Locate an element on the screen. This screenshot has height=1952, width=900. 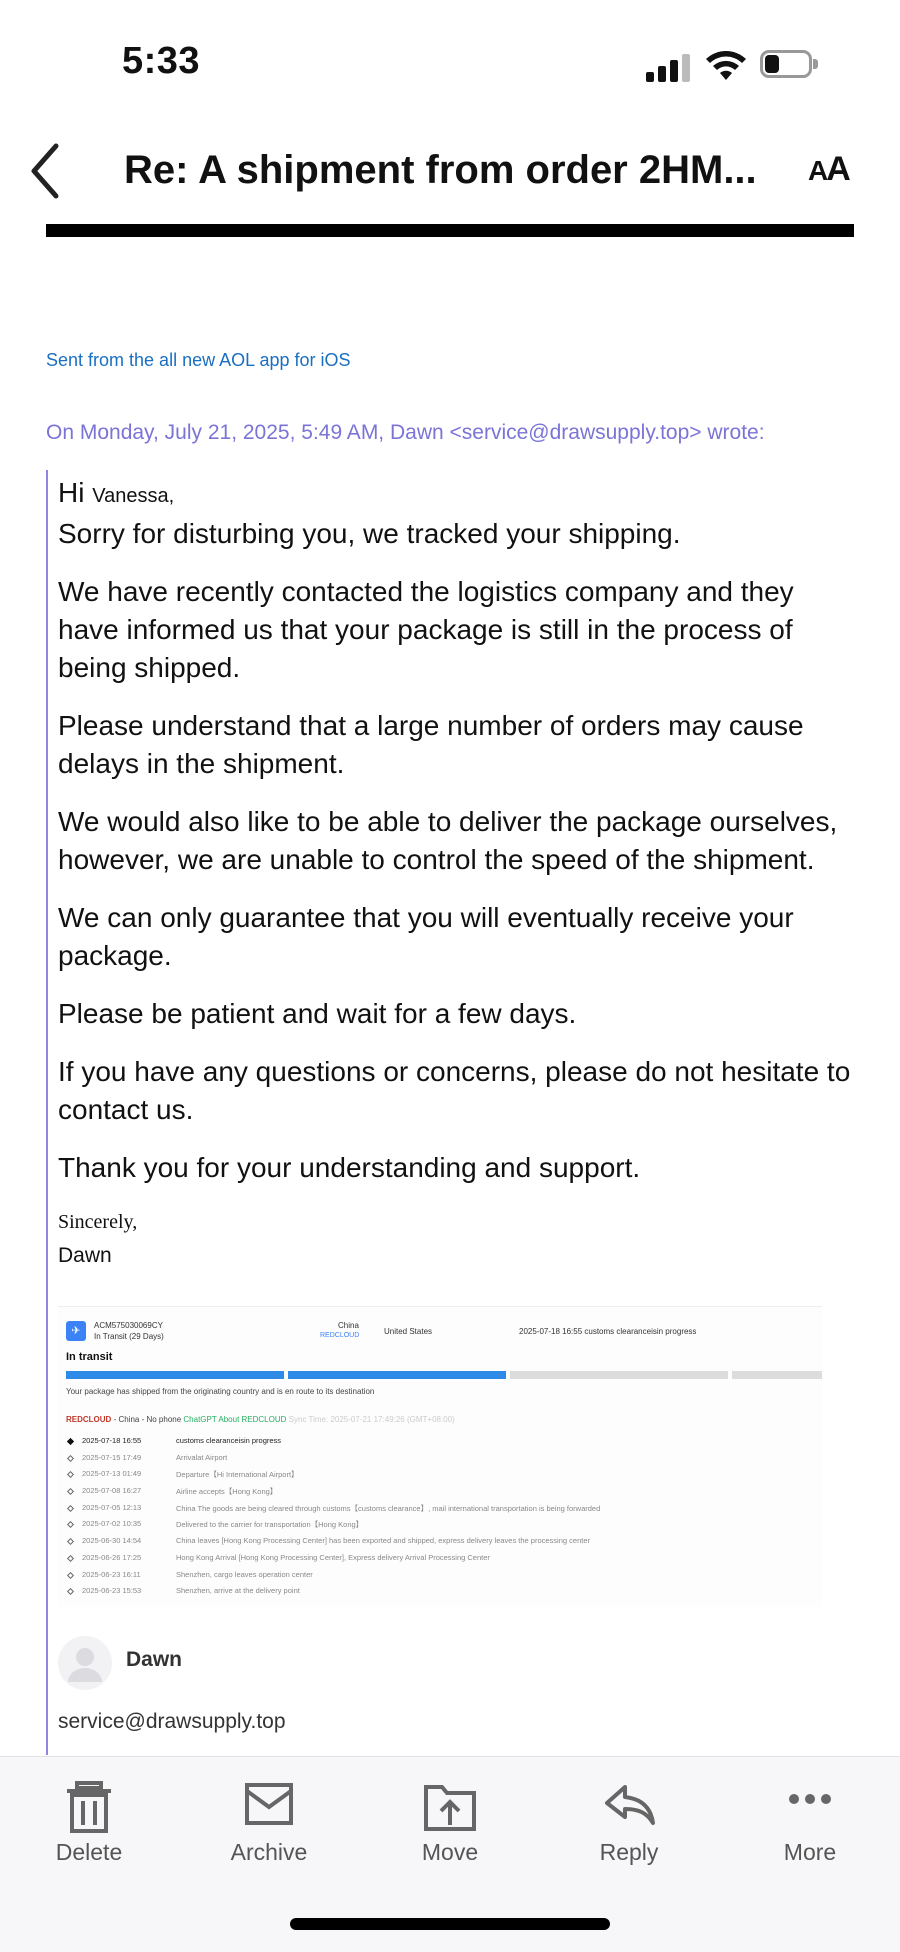
trash-icon is located at coordinates (89, 1807).